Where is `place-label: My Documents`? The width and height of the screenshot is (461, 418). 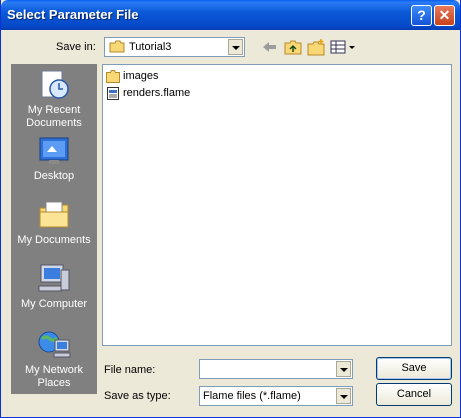
place-label: My Documents is located at coordinates (54, 240).